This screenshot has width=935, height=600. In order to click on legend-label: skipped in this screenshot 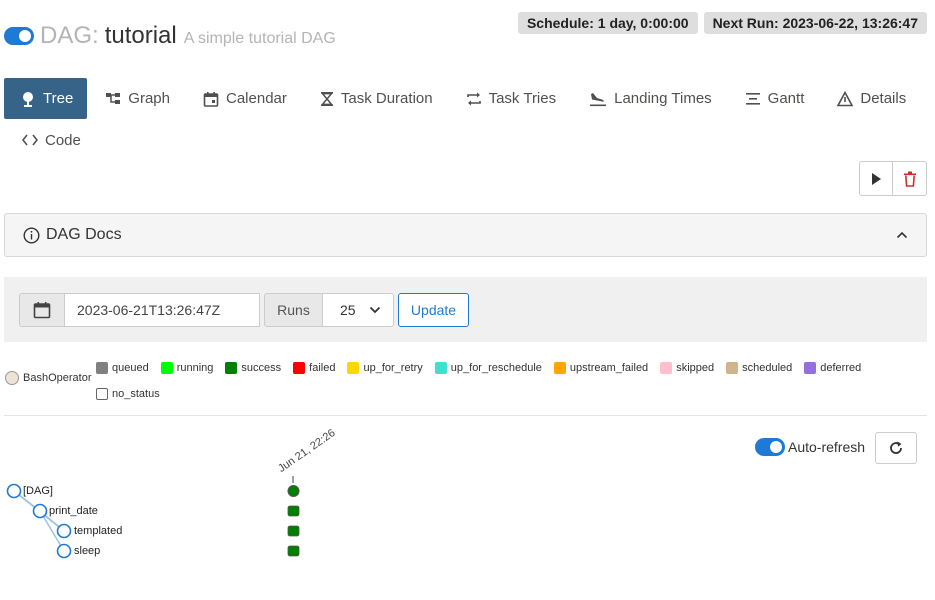, I will do `click(695, 368)`.